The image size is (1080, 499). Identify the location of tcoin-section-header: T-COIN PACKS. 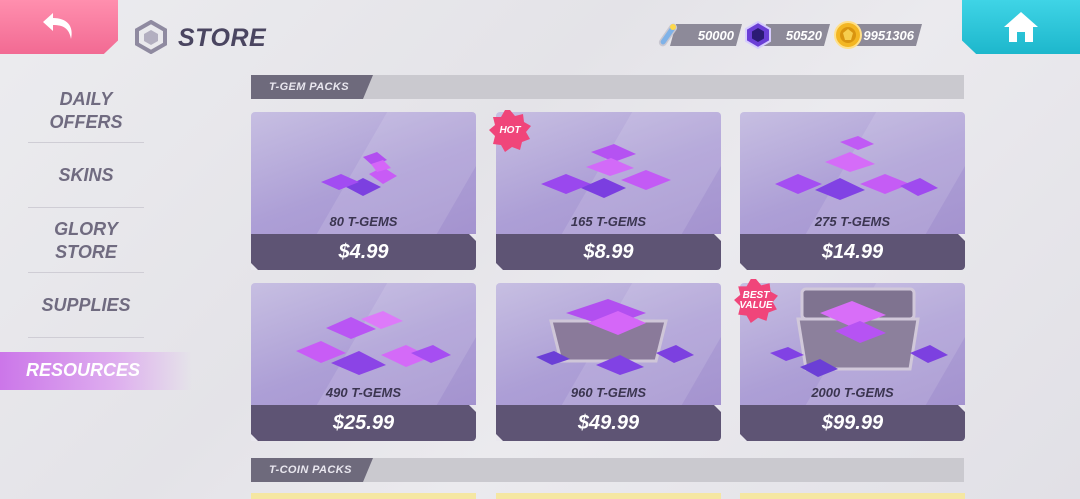
(607, 470).